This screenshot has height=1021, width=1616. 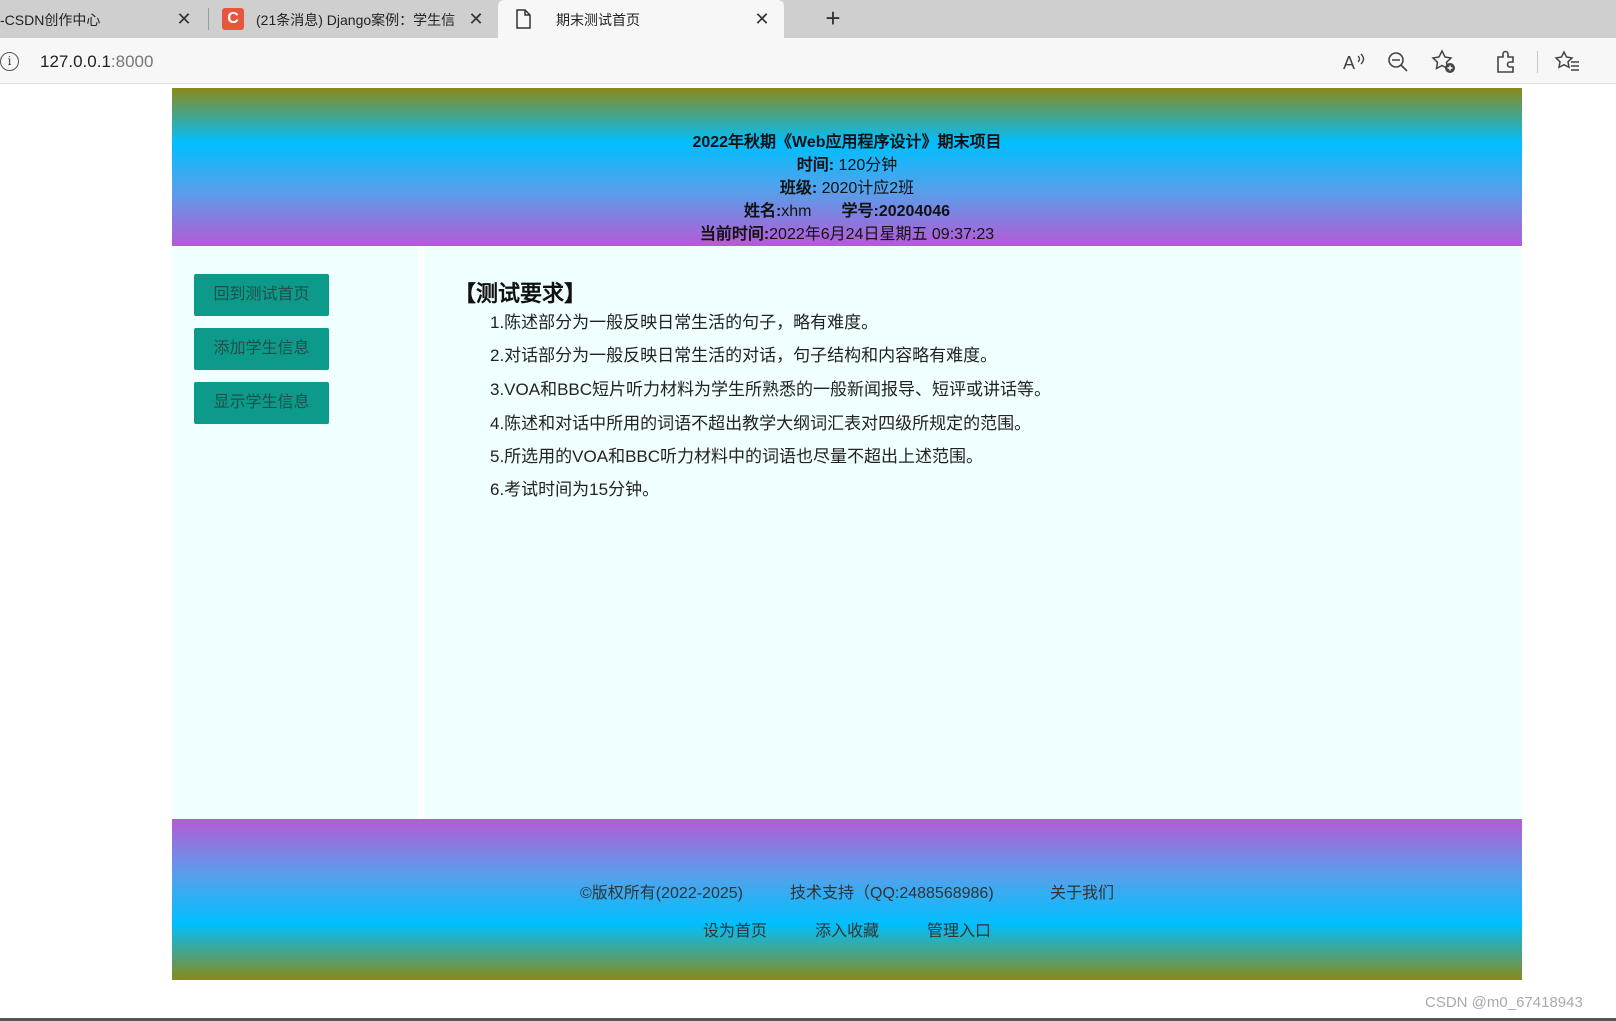 What do you see at coordinates (1398, 62) in the screenshot?
I see `zoom-out-icon` at bounding box center [1398, 62].